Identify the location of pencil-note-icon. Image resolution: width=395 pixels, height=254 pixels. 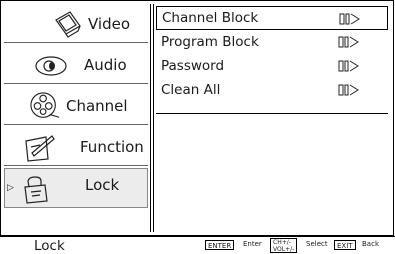
(40, 148).